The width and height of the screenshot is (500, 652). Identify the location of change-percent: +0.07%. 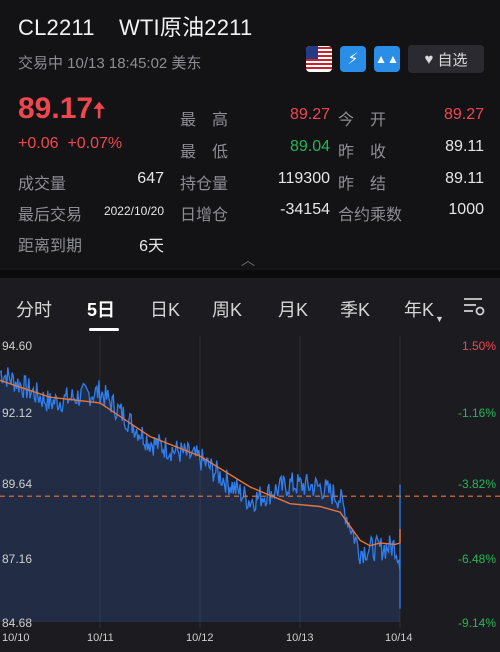
(95, 143).